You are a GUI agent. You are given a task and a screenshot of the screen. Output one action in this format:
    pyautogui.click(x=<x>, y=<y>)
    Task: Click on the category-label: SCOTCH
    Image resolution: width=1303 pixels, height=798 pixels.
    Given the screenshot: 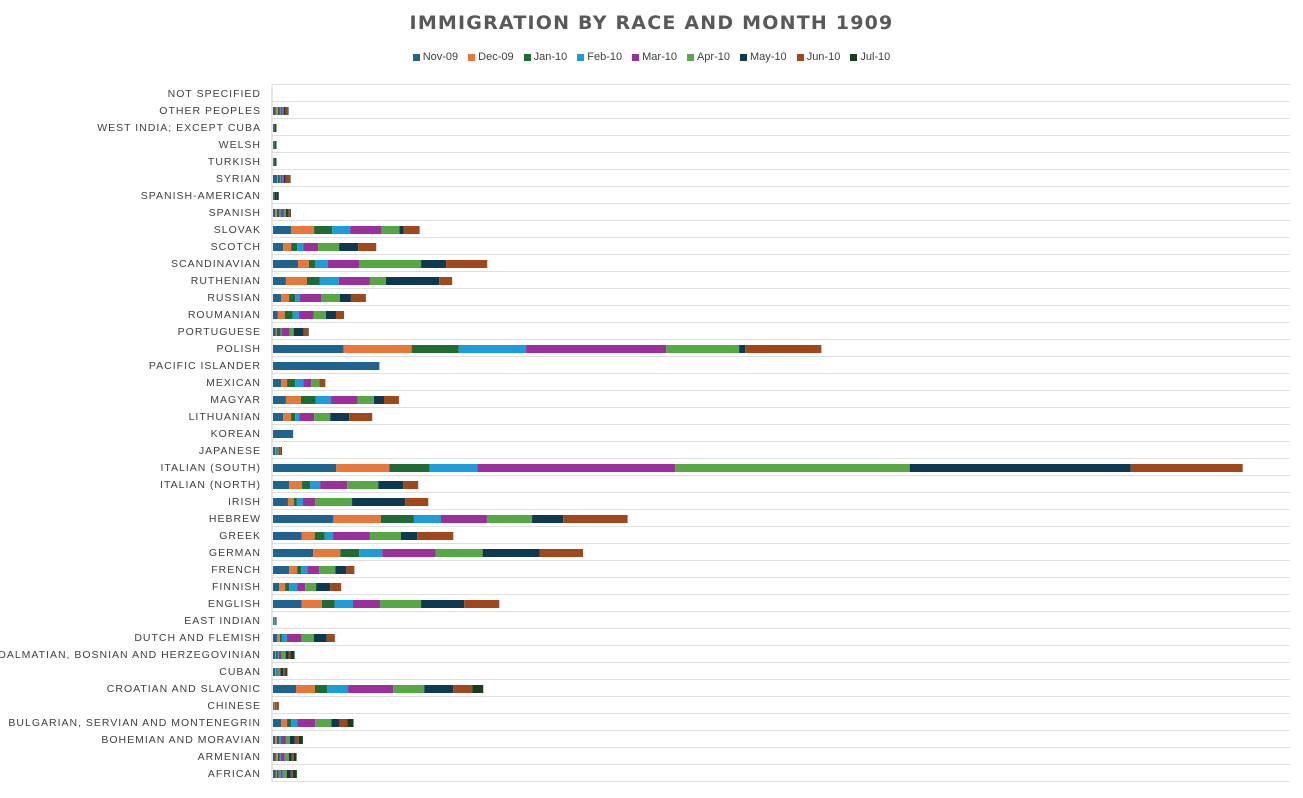 What is the action you would take?
    pyautogui.click(x=236, y=247)
    